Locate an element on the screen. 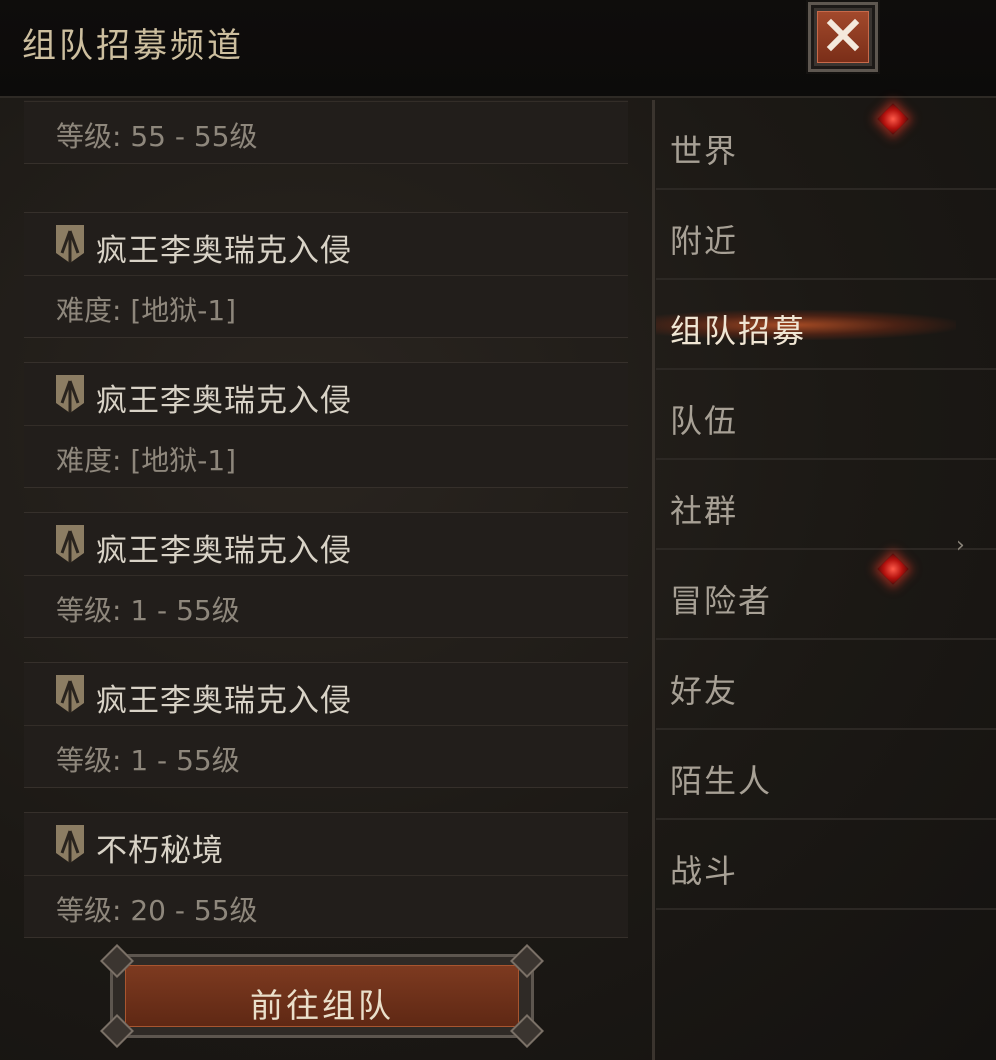 This screenshot has height=1060, width=996. tab-label: 战斗 is located at coordinates (704, 871).